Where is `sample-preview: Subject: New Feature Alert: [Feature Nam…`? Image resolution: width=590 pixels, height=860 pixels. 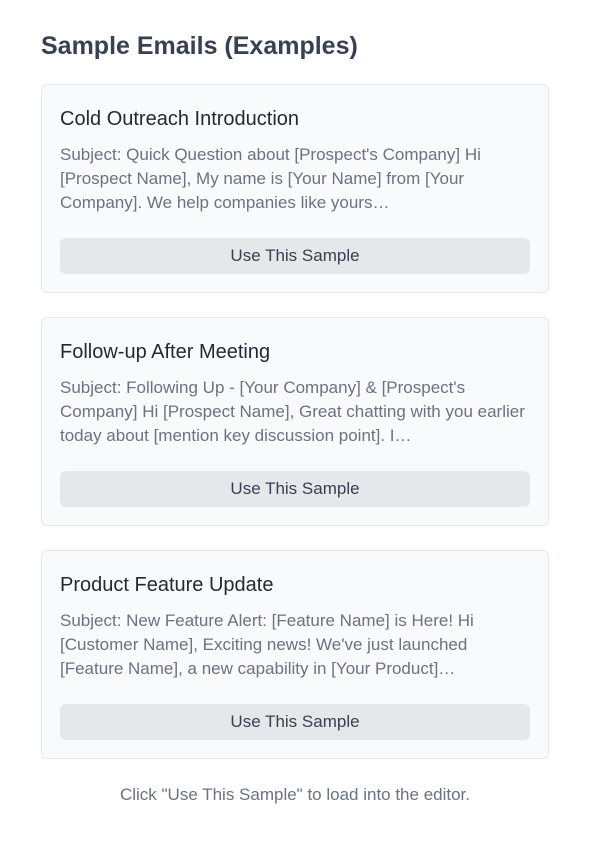 sample-preview: Subject: New Feature Alert: [Feature Nam… is located at coordinates (267, 644).